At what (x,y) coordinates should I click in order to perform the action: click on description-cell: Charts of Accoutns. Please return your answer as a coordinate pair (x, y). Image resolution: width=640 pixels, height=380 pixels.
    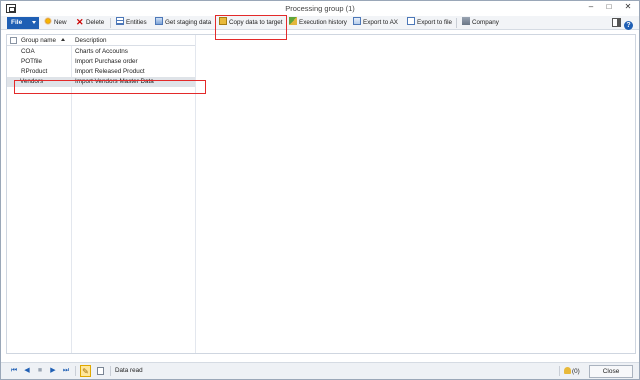
    Looking at the image, I should click on (101, 51).